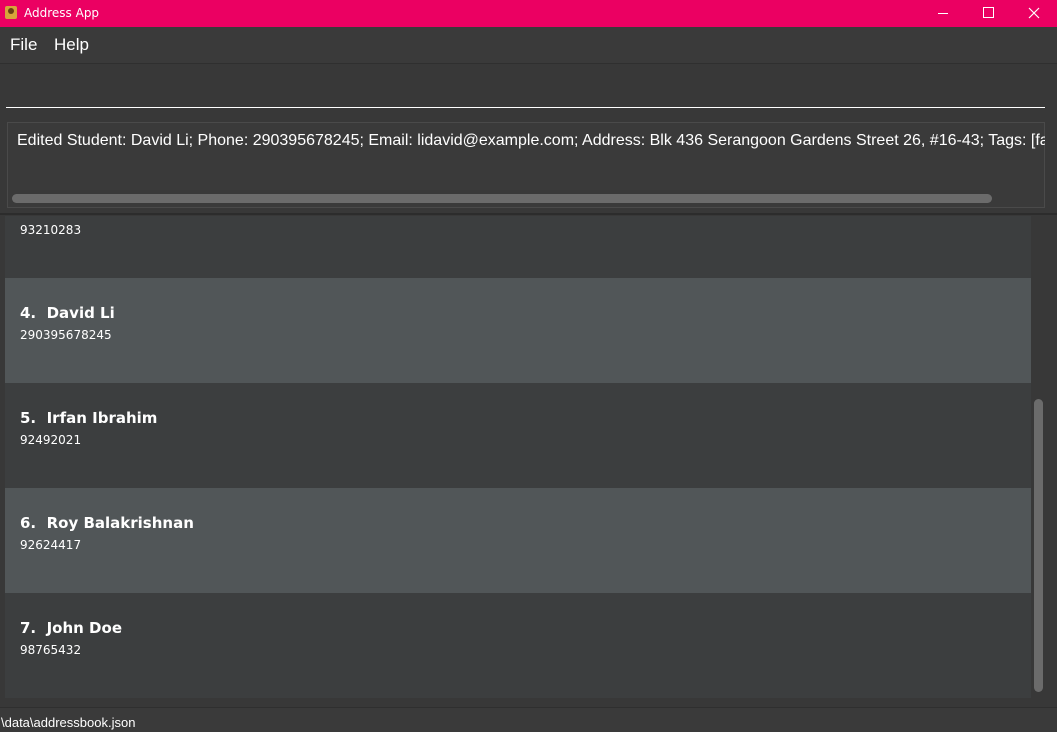 This screenshot has width=1057, height=732. I want to click on close-icon, so click(1034, 13).